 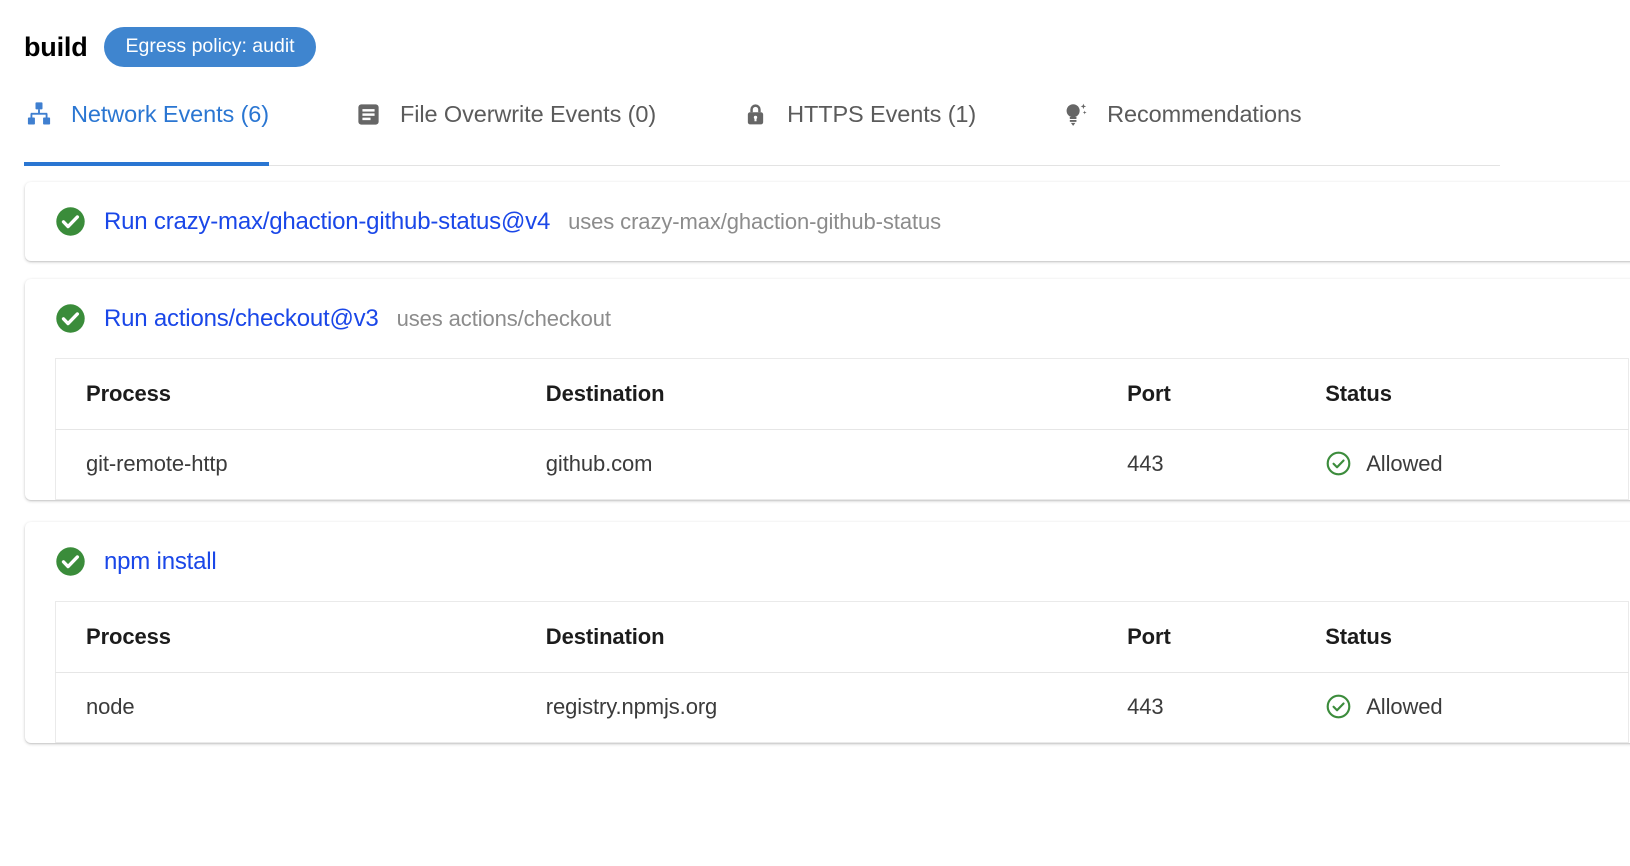 I want to click on tab-label: Recommendations, so click(x=1204, y=113).